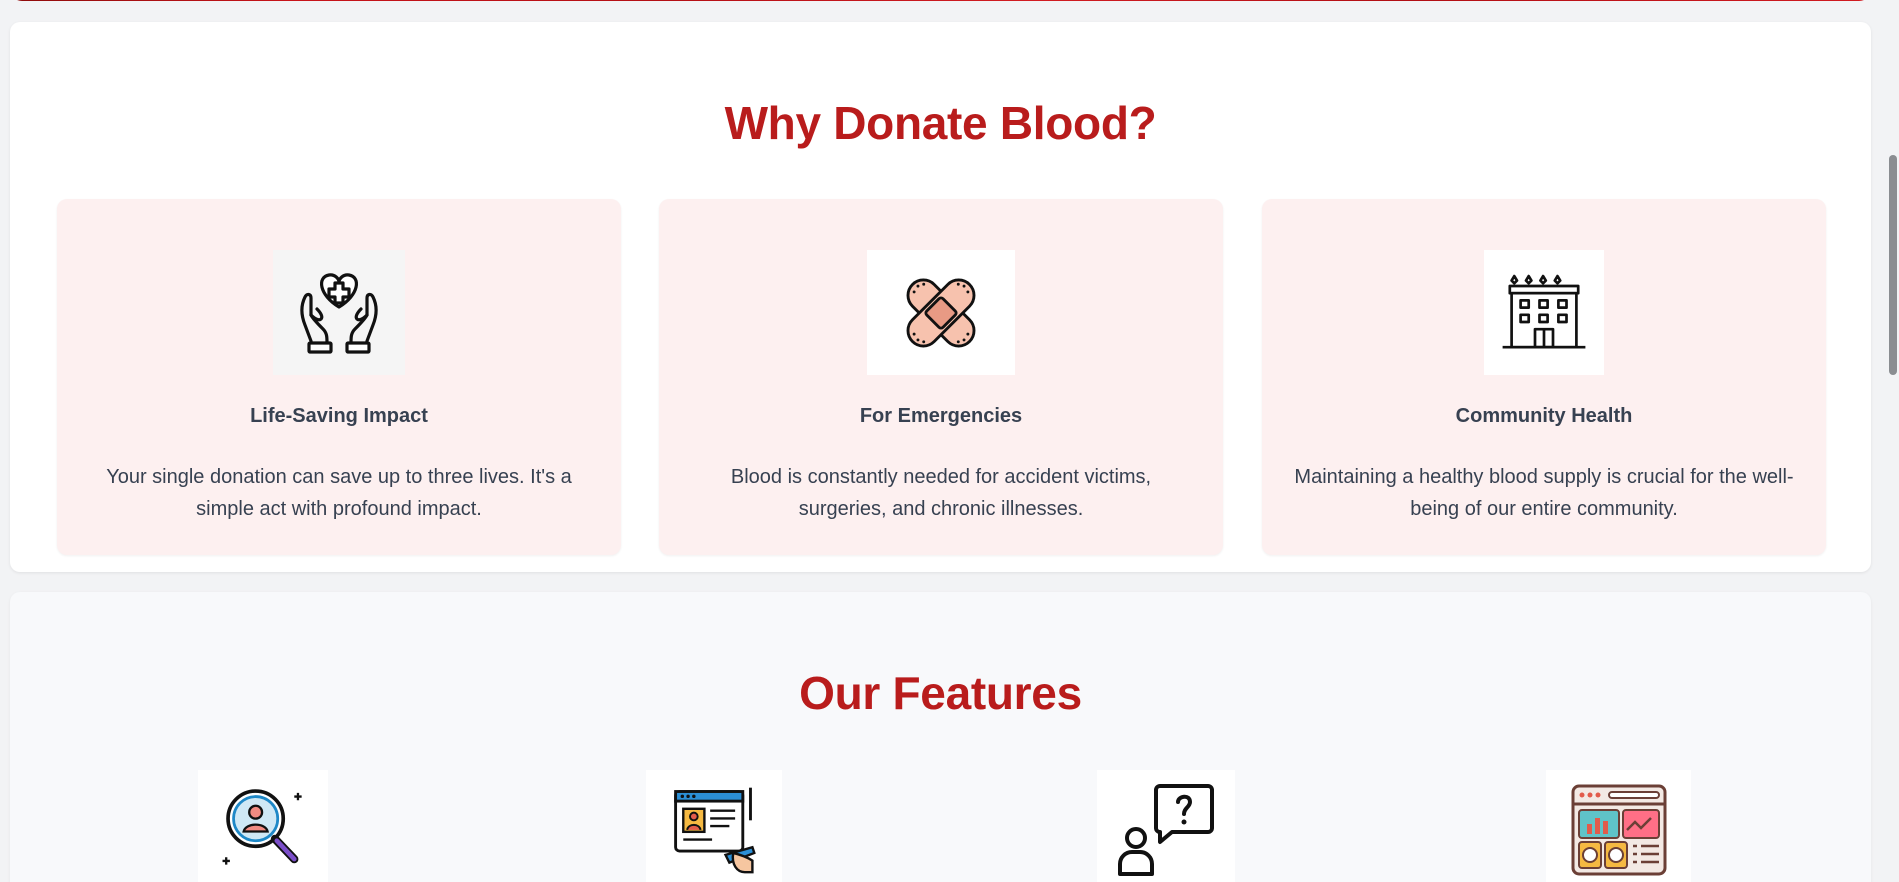 The height and width of the screenshot is (882, 1899). Describe the element at coordinates (941, 416) in the screenshot. I see `card-title: For Emergencies` at that location.